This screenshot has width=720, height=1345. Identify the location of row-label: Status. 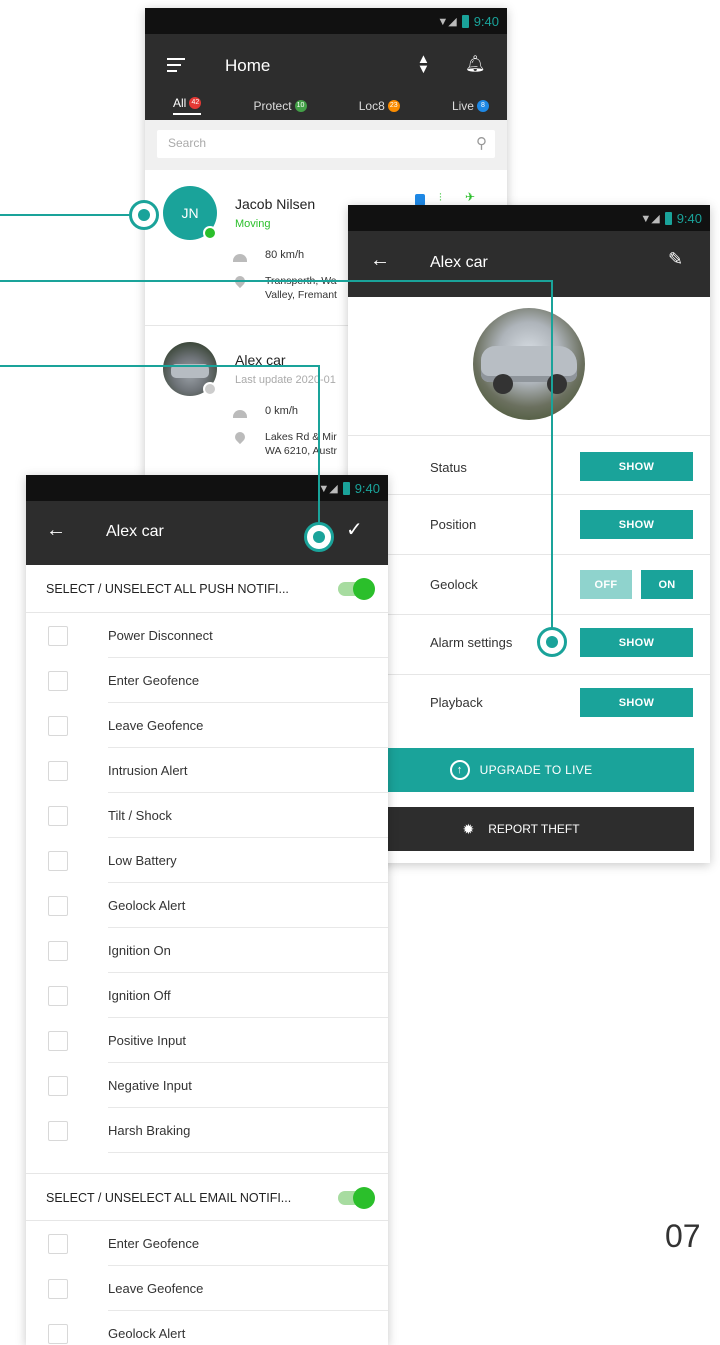
(448, 467).